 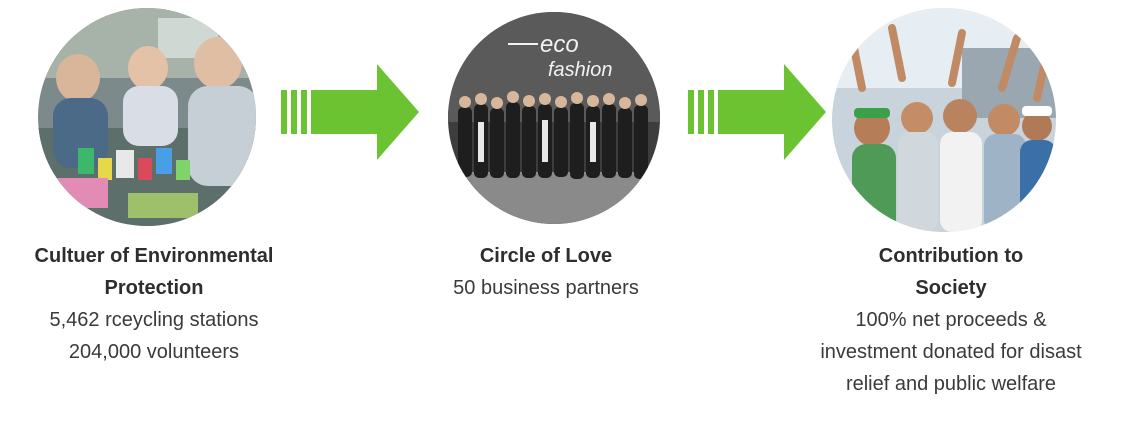 What do you see at coordinates (154, 256) in the screenshot?
I see `step-title-line: Cultuer of Environmental` at bounding box center [154, 256].